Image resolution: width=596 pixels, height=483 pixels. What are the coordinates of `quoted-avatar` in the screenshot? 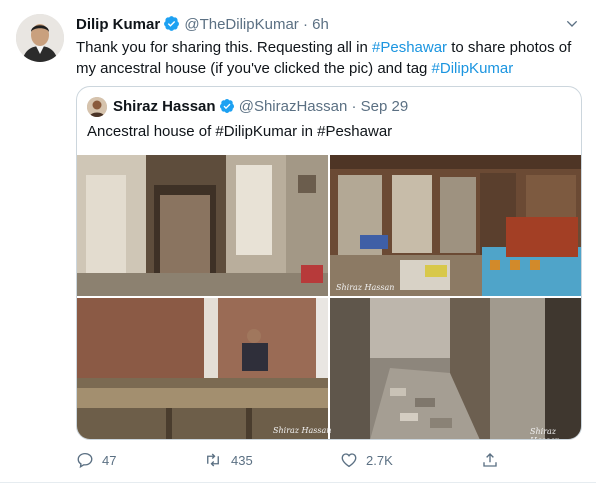 It's located at (97, 107).